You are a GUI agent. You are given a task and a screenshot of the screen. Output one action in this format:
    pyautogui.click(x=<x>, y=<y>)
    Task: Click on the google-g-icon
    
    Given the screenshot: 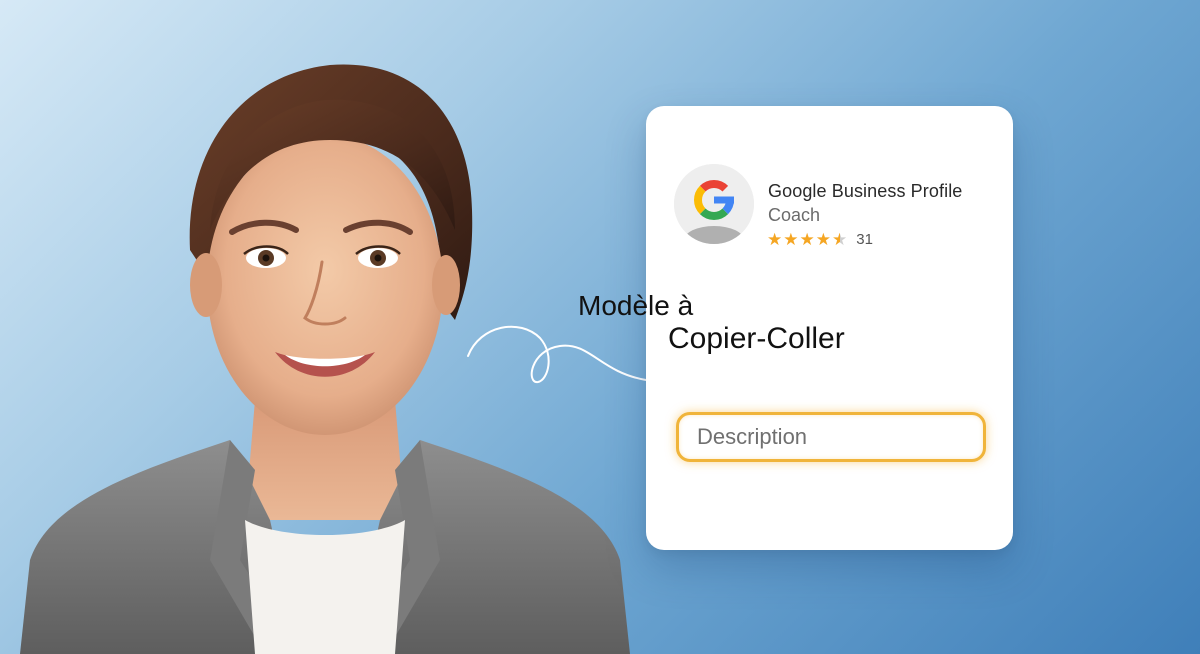 What is the action you would take?
    pyautogui.click(x=714, y=204)
    